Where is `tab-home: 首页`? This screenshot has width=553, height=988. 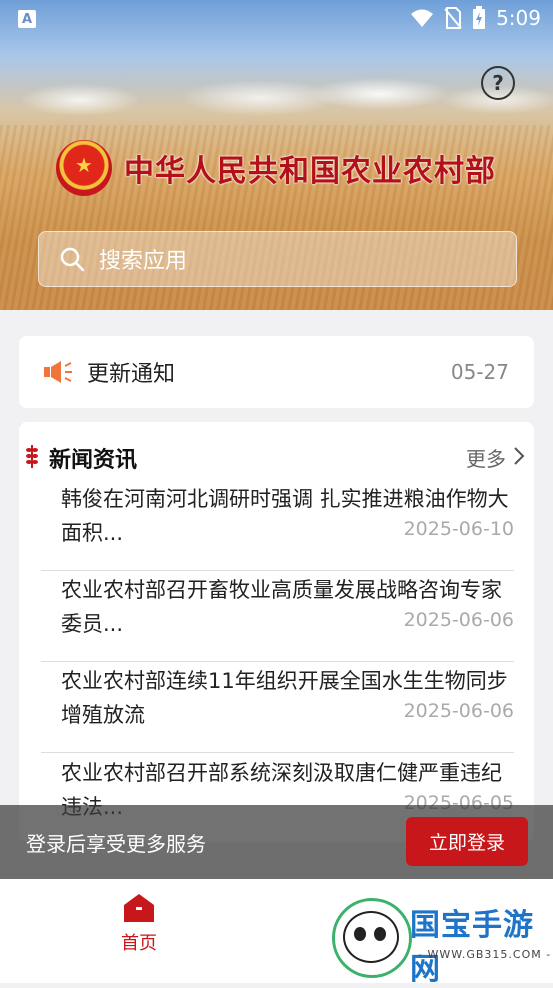 tab-home: 首页 is located at coordinates (139, 928).